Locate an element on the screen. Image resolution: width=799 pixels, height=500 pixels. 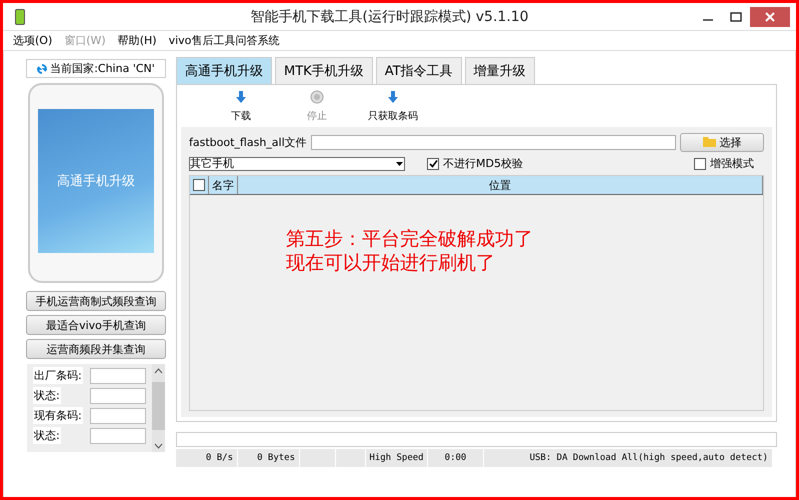
query-button: 手机运营商制式频段查询 is located at coordinates (96, 301).